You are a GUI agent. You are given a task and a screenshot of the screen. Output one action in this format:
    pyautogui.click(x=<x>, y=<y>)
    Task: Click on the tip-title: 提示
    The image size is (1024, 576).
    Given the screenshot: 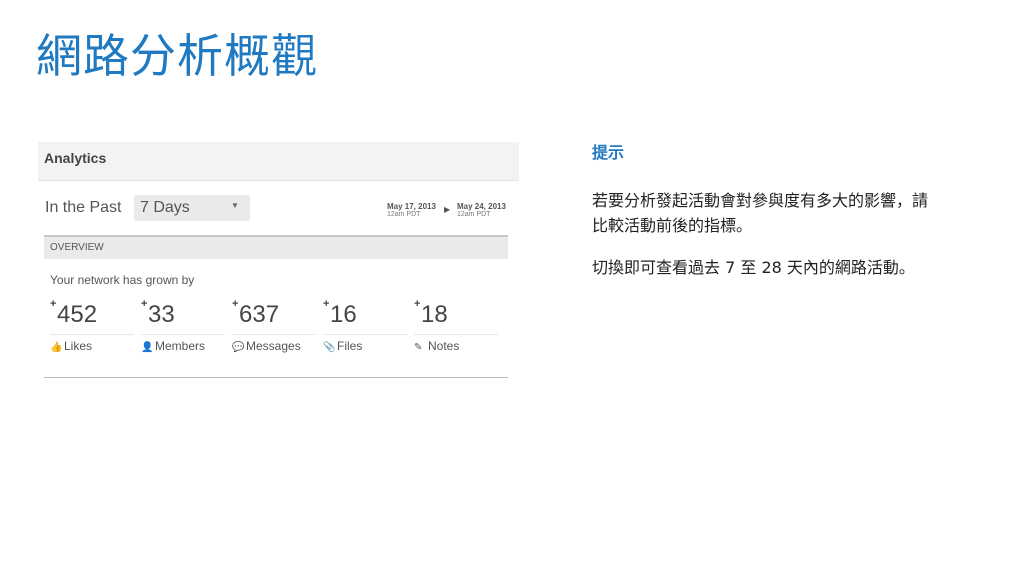 What is the action you would take?
    pyautogui.click(x=608, y=153)
    